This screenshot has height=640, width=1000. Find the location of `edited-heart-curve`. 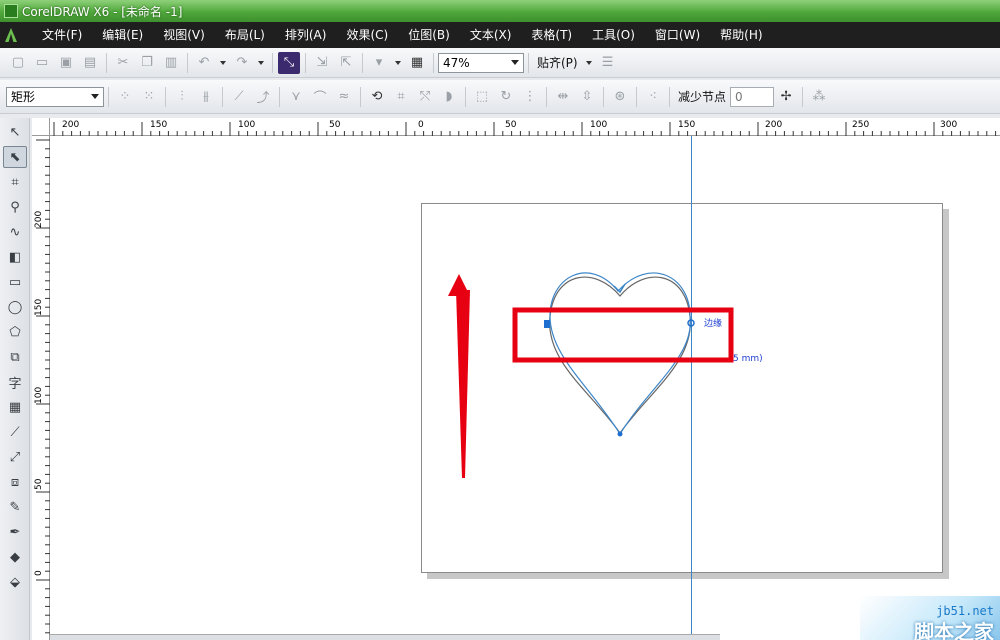

edited-heart-curve is located at coordinates (620, 354).